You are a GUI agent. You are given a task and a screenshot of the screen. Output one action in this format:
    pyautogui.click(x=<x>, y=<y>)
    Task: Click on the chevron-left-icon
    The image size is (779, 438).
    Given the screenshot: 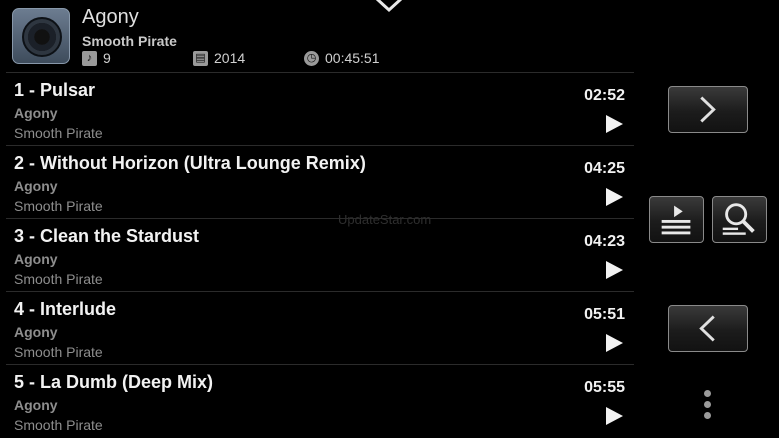 What is the action you would take?
    pyautogui.click(x=707, y=328)
    